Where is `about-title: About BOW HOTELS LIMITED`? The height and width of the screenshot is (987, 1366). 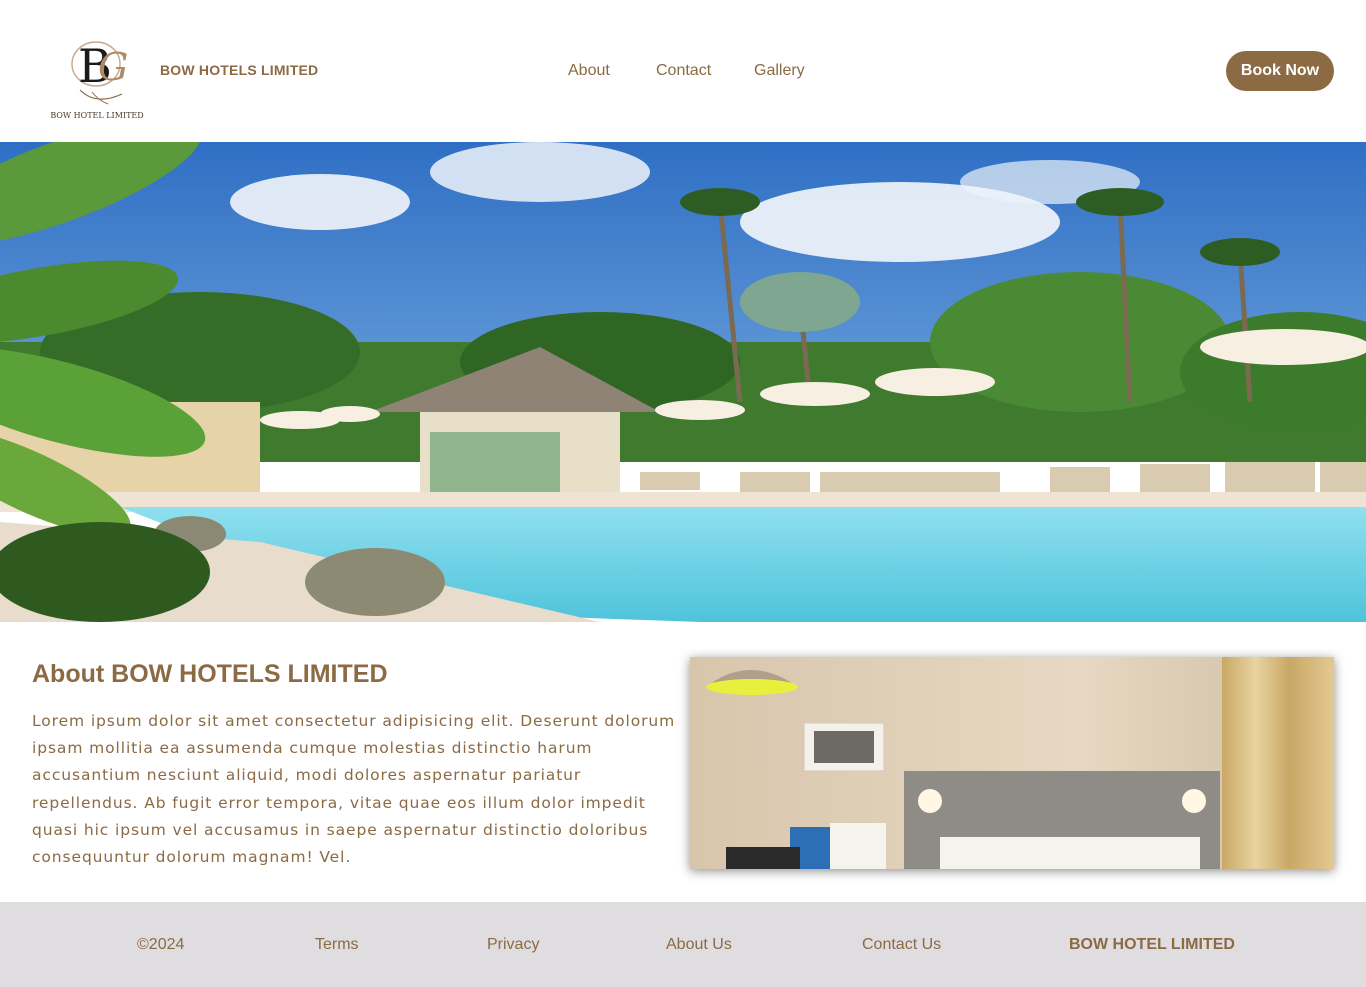
about-title: About BOW HOTELS LIMITED is located at coordinates (210, 674).